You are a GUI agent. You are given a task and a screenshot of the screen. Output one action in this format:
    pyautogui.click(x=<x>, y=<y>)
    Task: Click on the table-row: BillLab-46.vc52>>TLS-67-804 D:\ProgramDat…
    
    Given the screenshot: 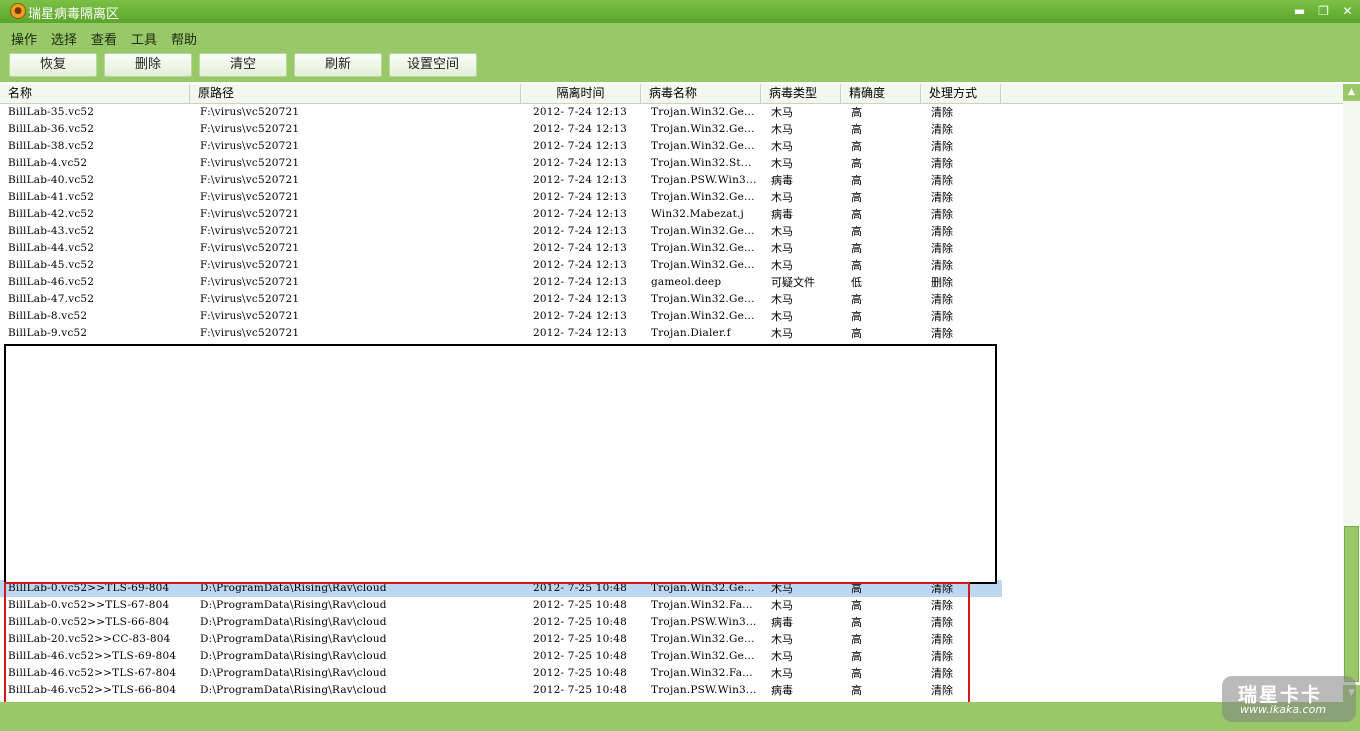 What is the action you would take?
    pyautogui.click(x=501, y=673)
    